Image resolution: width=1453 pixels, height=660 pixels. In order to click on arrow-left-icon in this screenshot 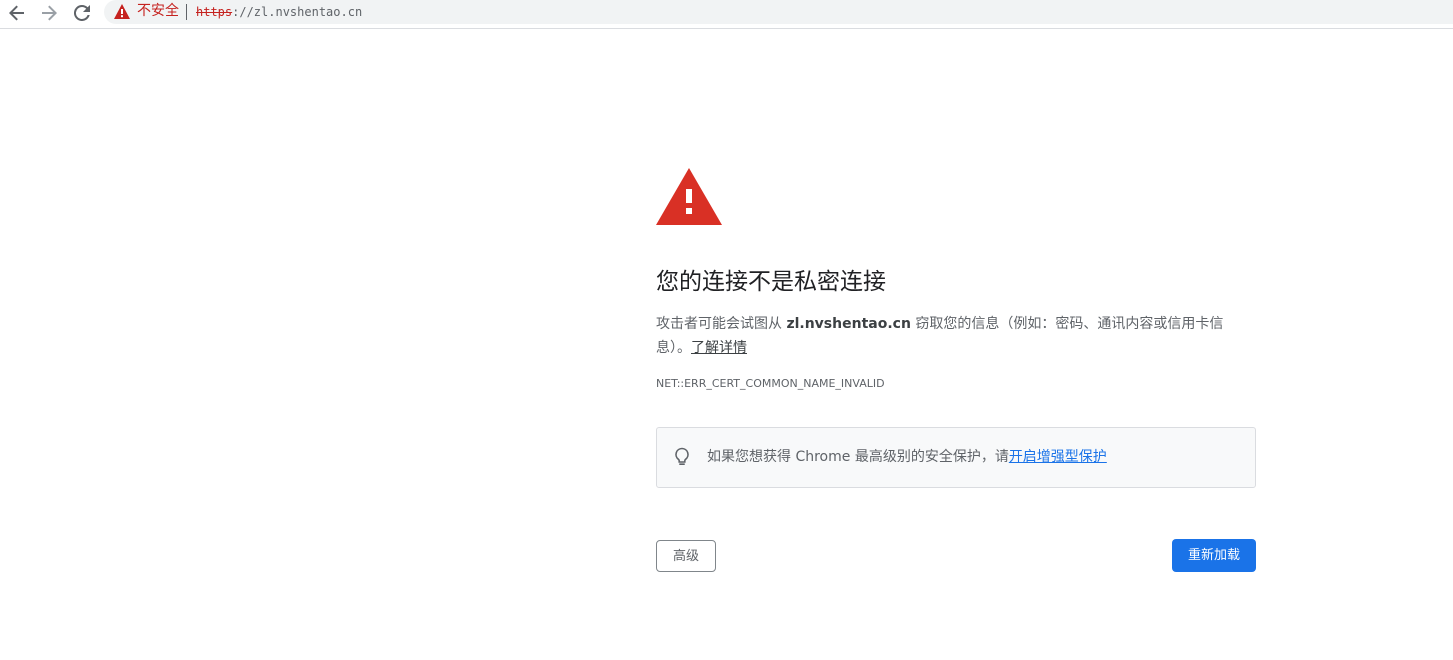, I will do `click(16, 13)`.